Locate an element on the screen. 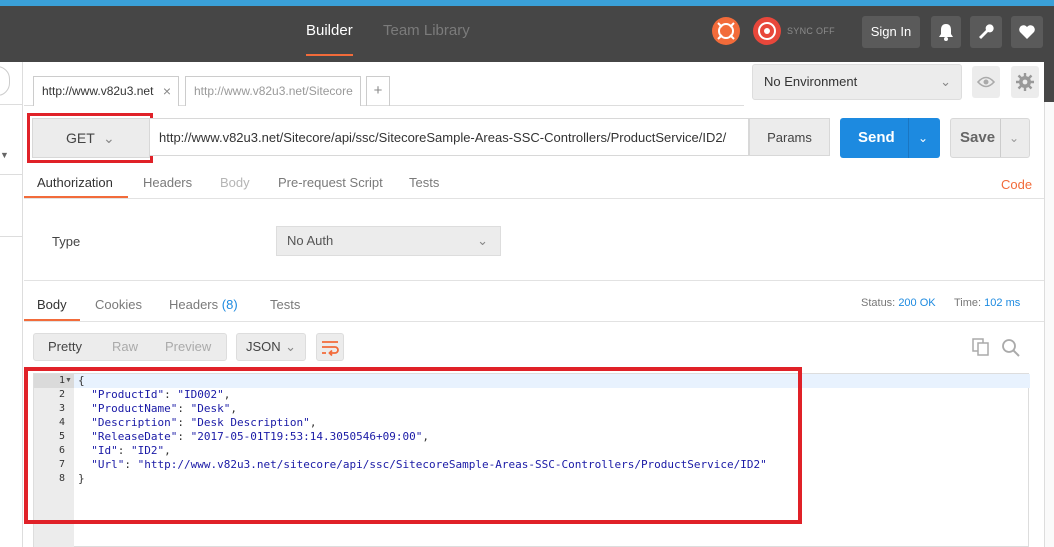  tab-headers: Headers is located at coordinates (167, 182).